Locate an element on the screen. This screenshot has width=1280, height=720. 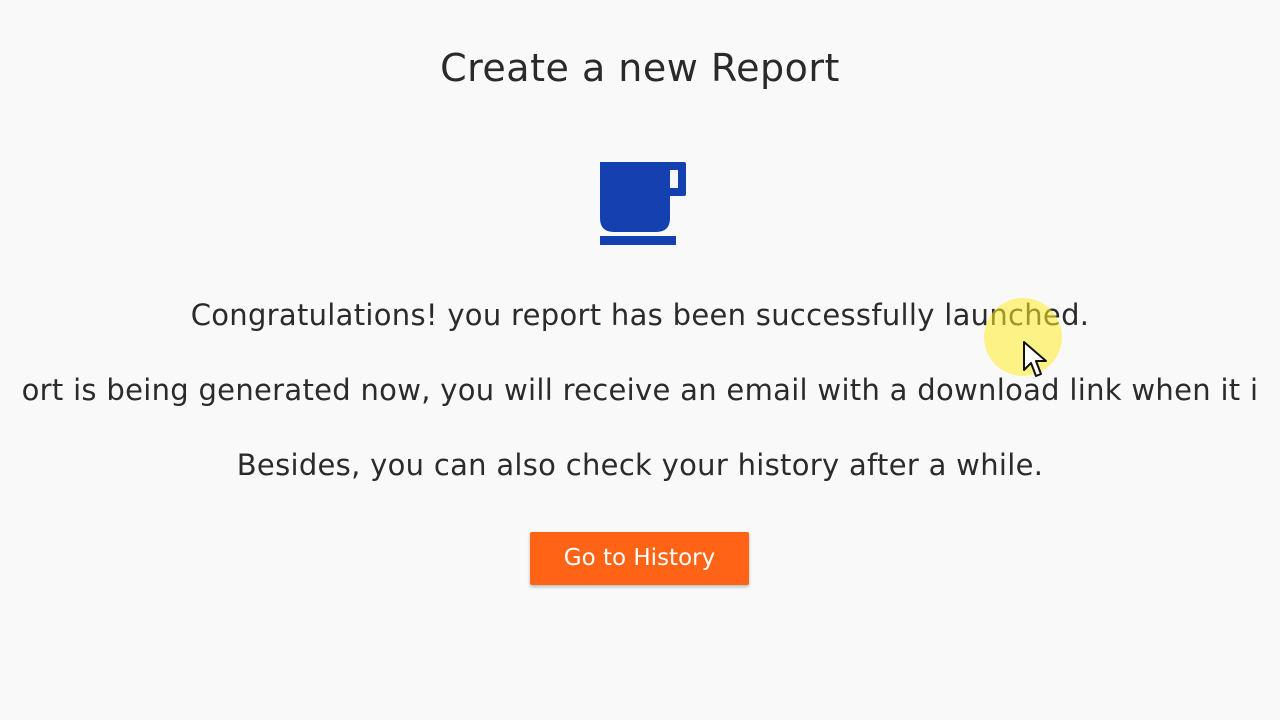
page-title: Create a new Report is located at coordinates (640, 68).